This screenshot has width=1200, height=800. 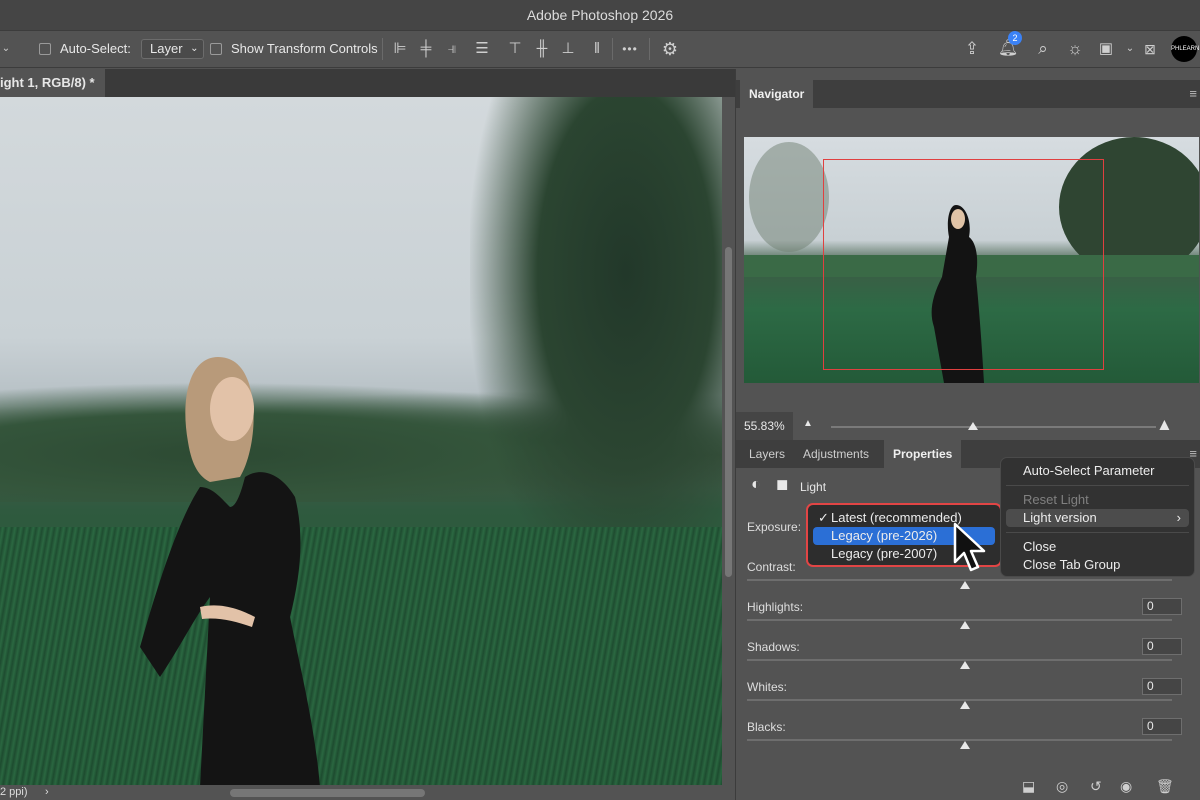 What do you see at coordinates (600, 15) in the screenshot?
I see `window-title-bar: Adobe Photoshop 2026` at bounding box center [600, 15].